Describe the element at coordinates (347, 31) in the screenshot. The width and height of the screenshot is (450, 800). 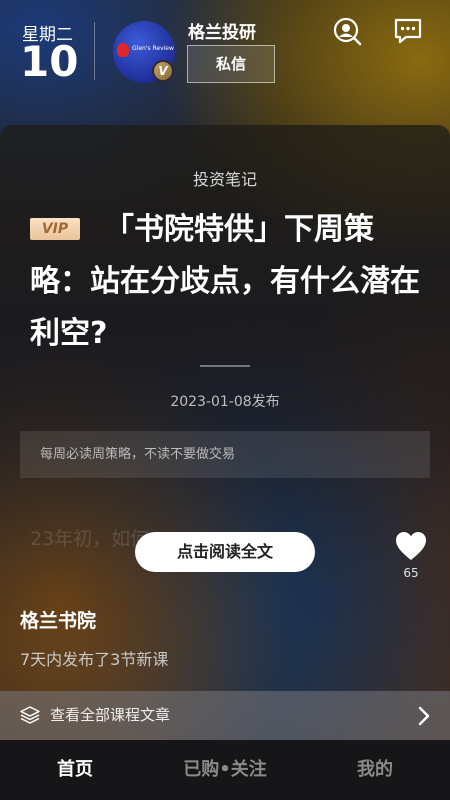
I see `search-icon` at that location.